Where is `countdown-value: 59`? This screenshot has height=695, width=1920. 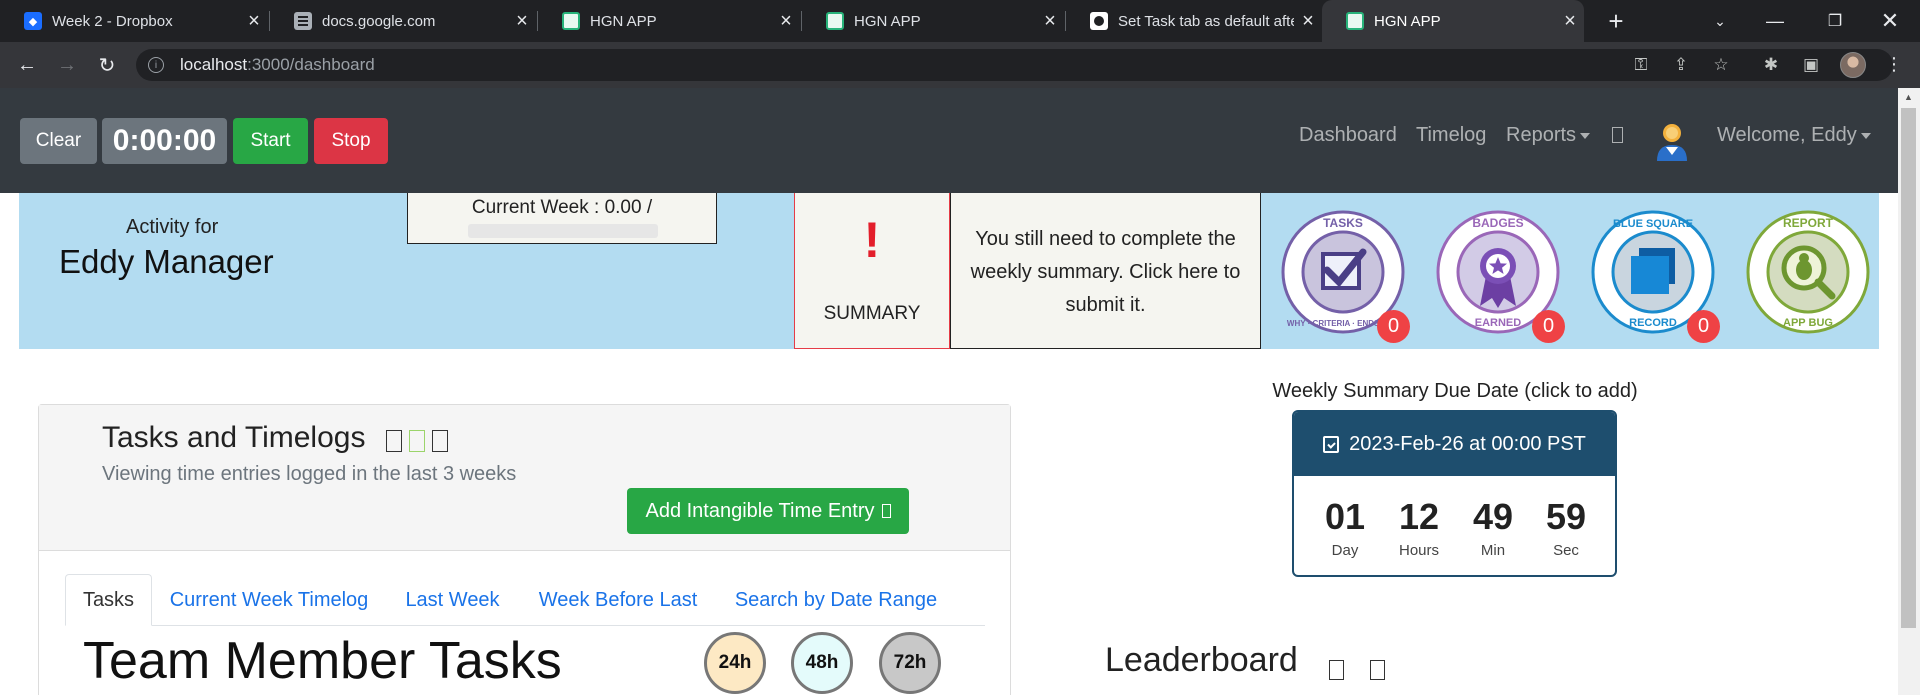
countdown-value: 59 is located at coordinates (1566, 516).